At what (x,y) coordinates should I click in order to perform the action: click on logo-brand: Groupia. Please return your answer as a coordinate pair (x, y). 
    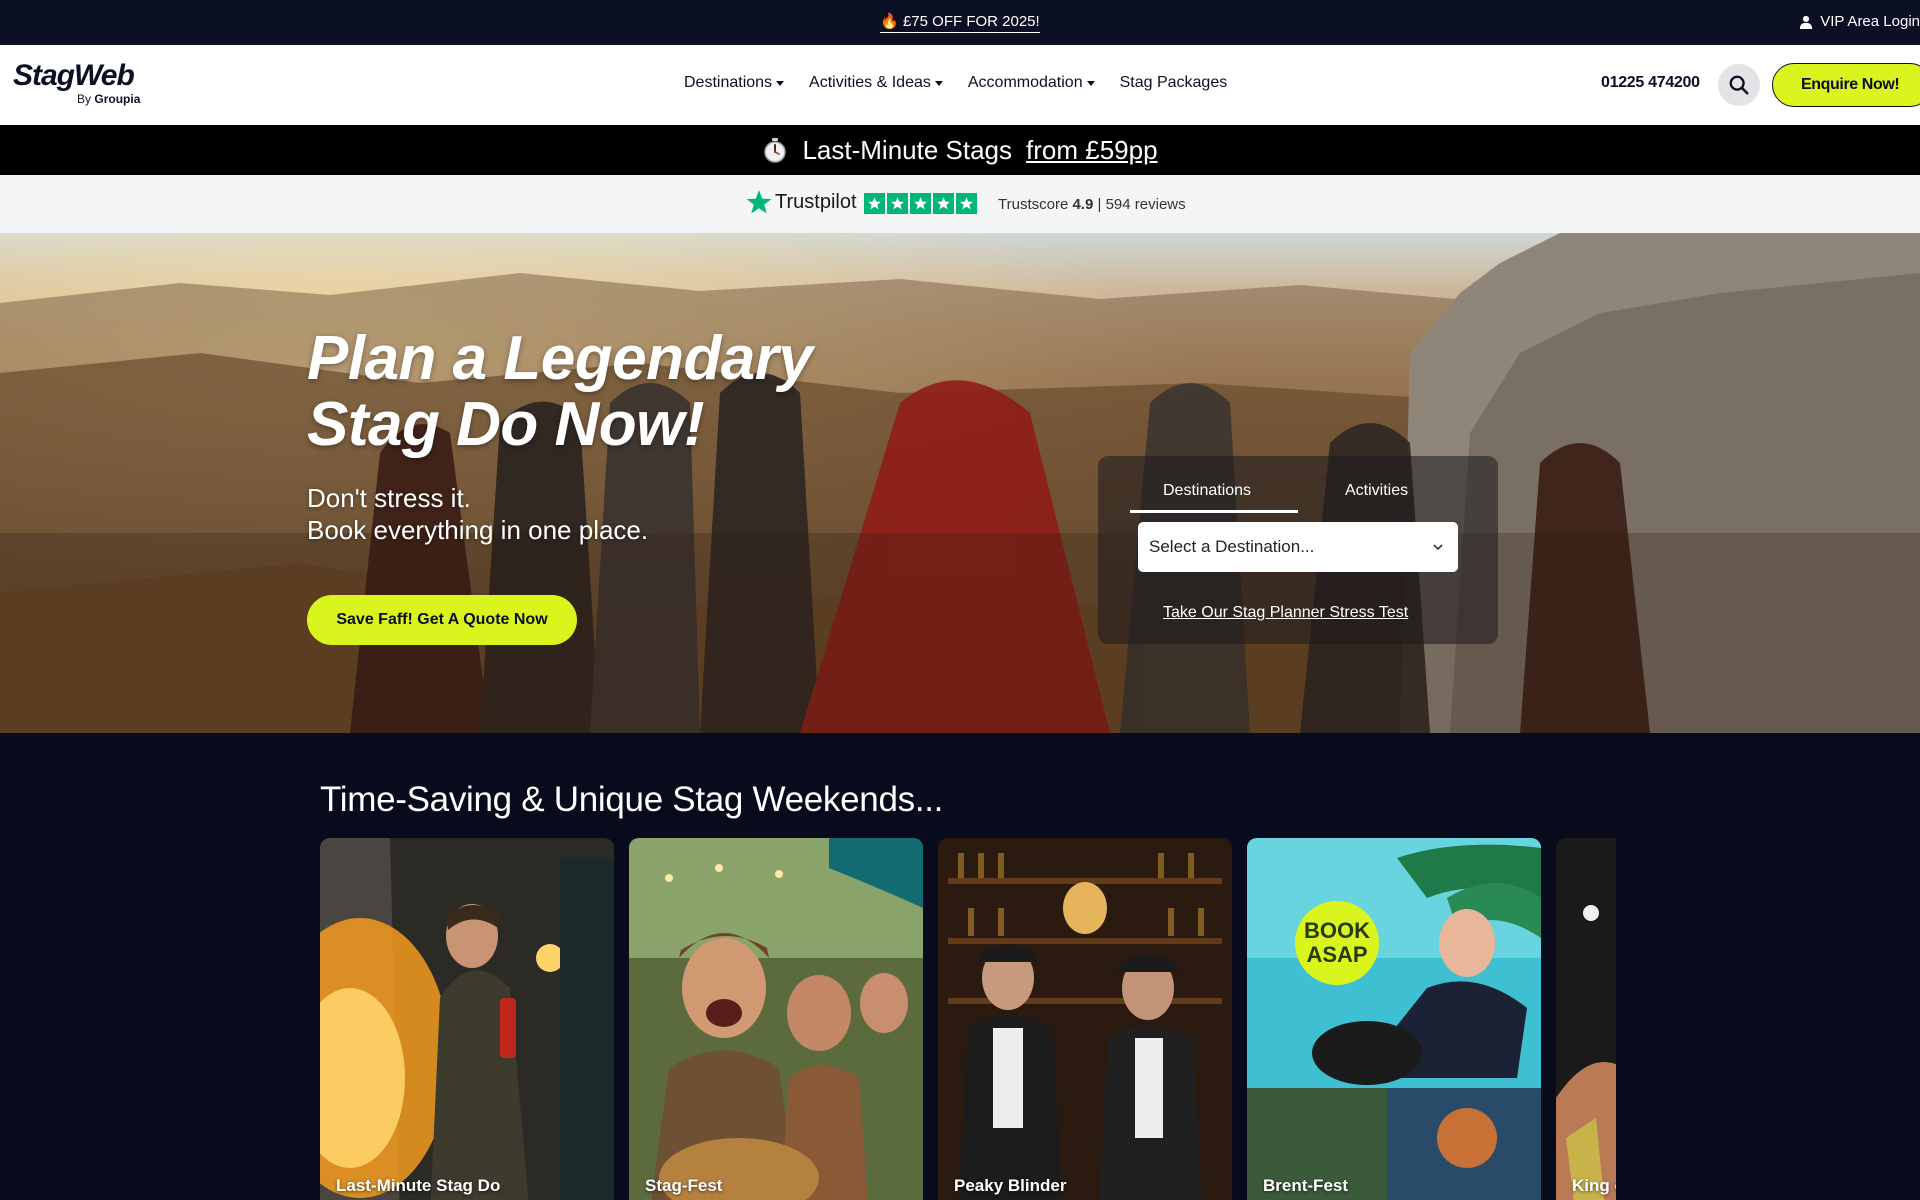
    Looking at the image, I should click on (117, 99).